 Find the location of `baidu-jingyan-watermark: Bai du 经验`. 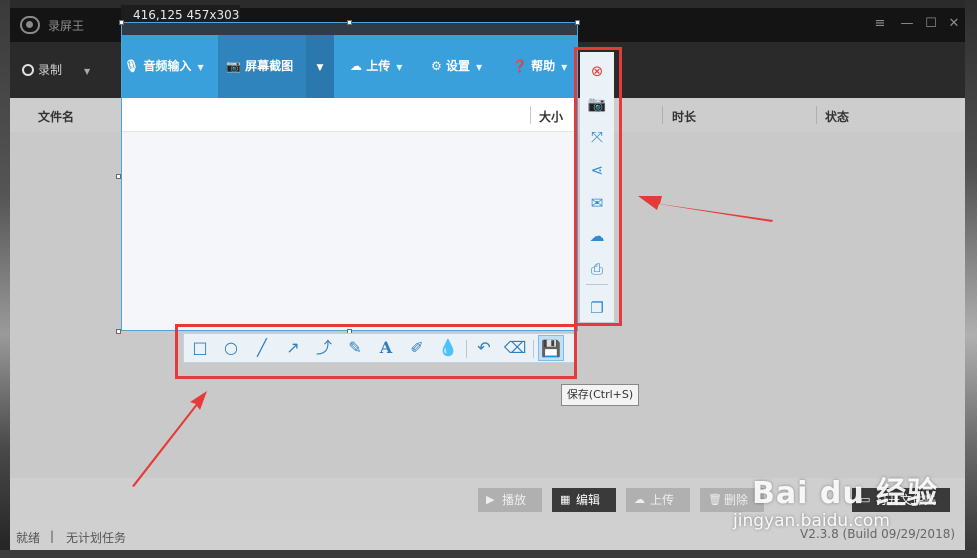

baidu-jingyan-watermark: Bai du 经验 is located at coordinates (845, 493).